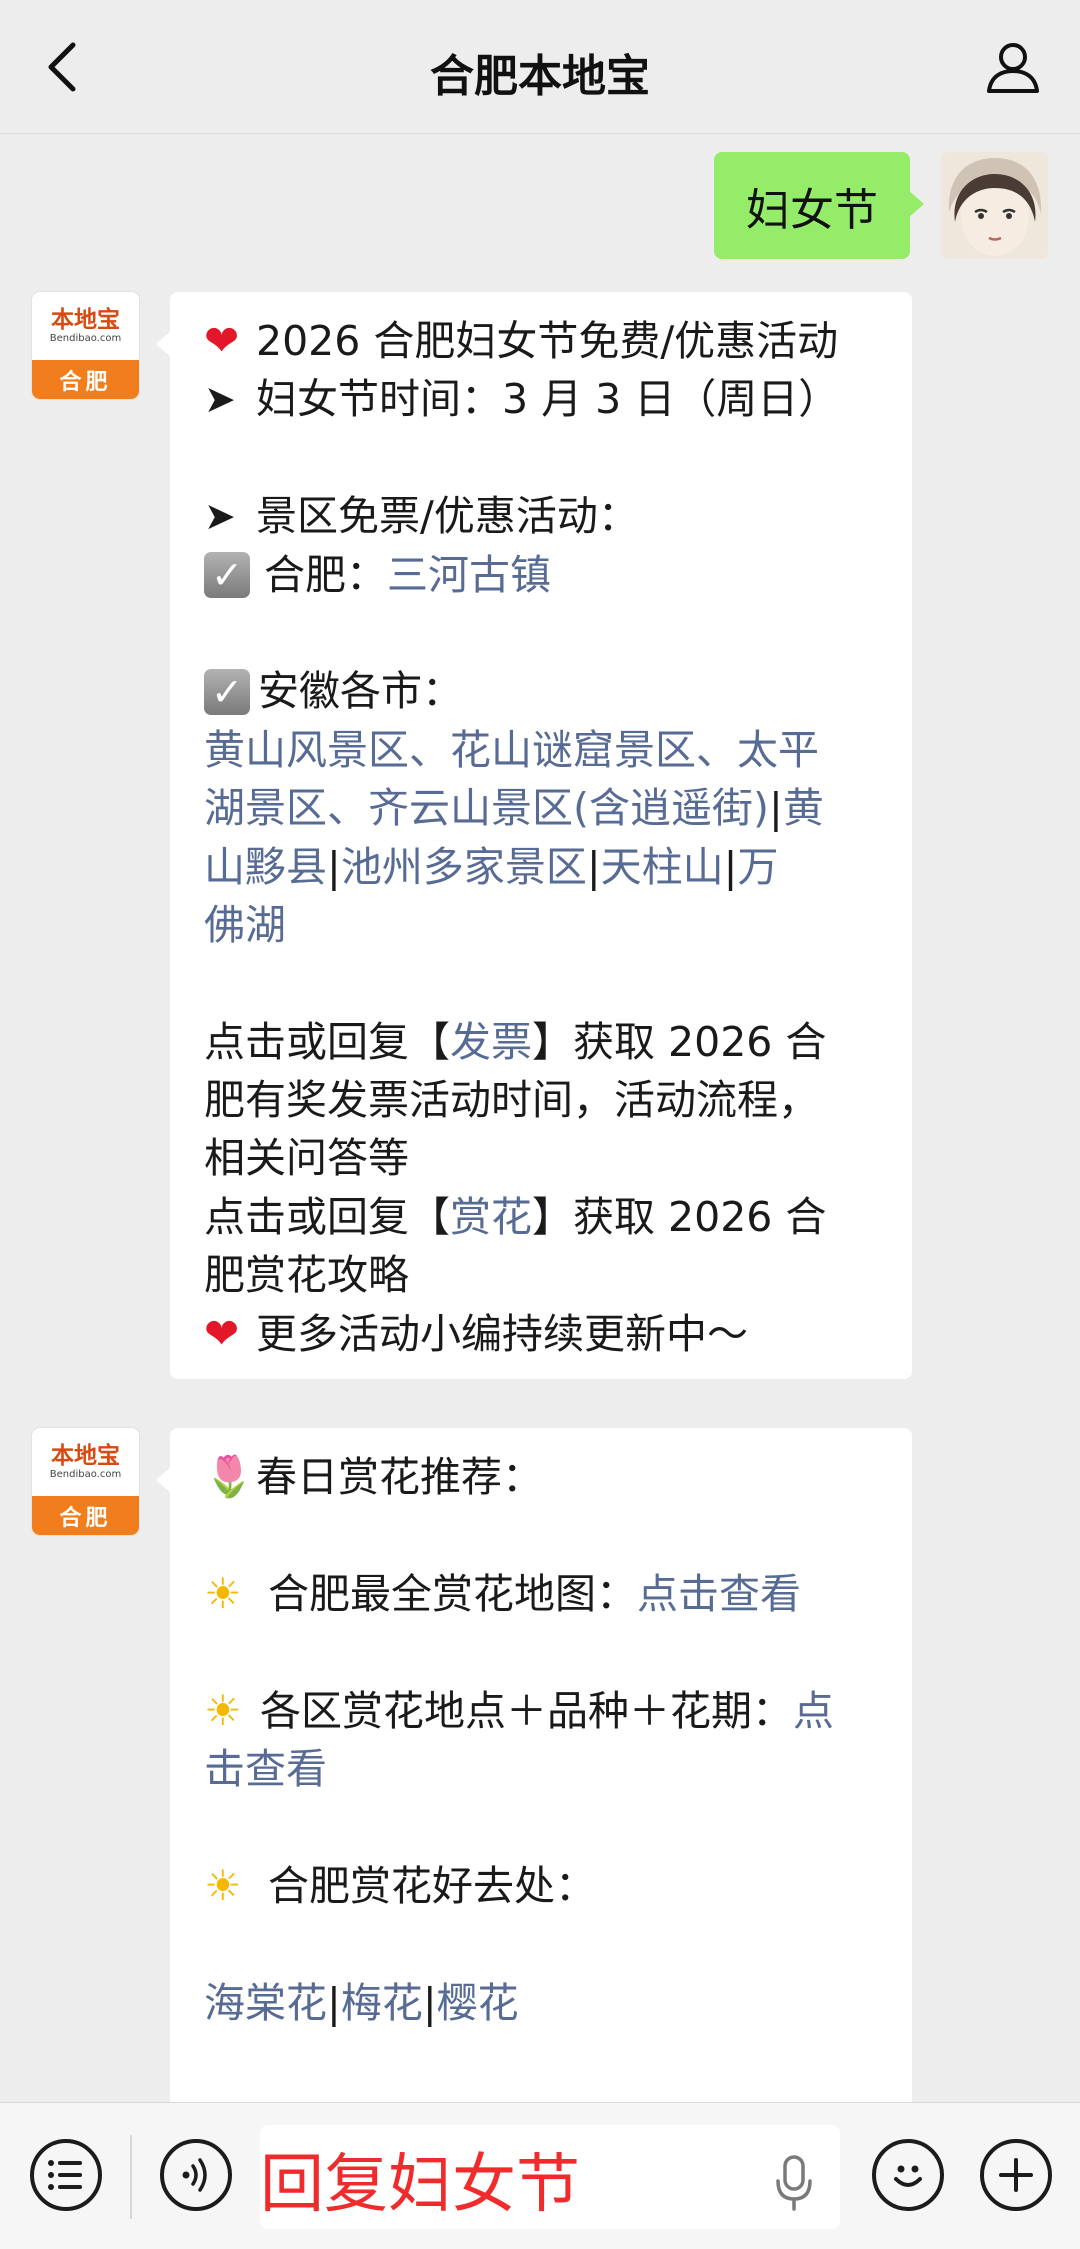  I want to click on invoice-text: 相关问答等, so click(306, 1158).